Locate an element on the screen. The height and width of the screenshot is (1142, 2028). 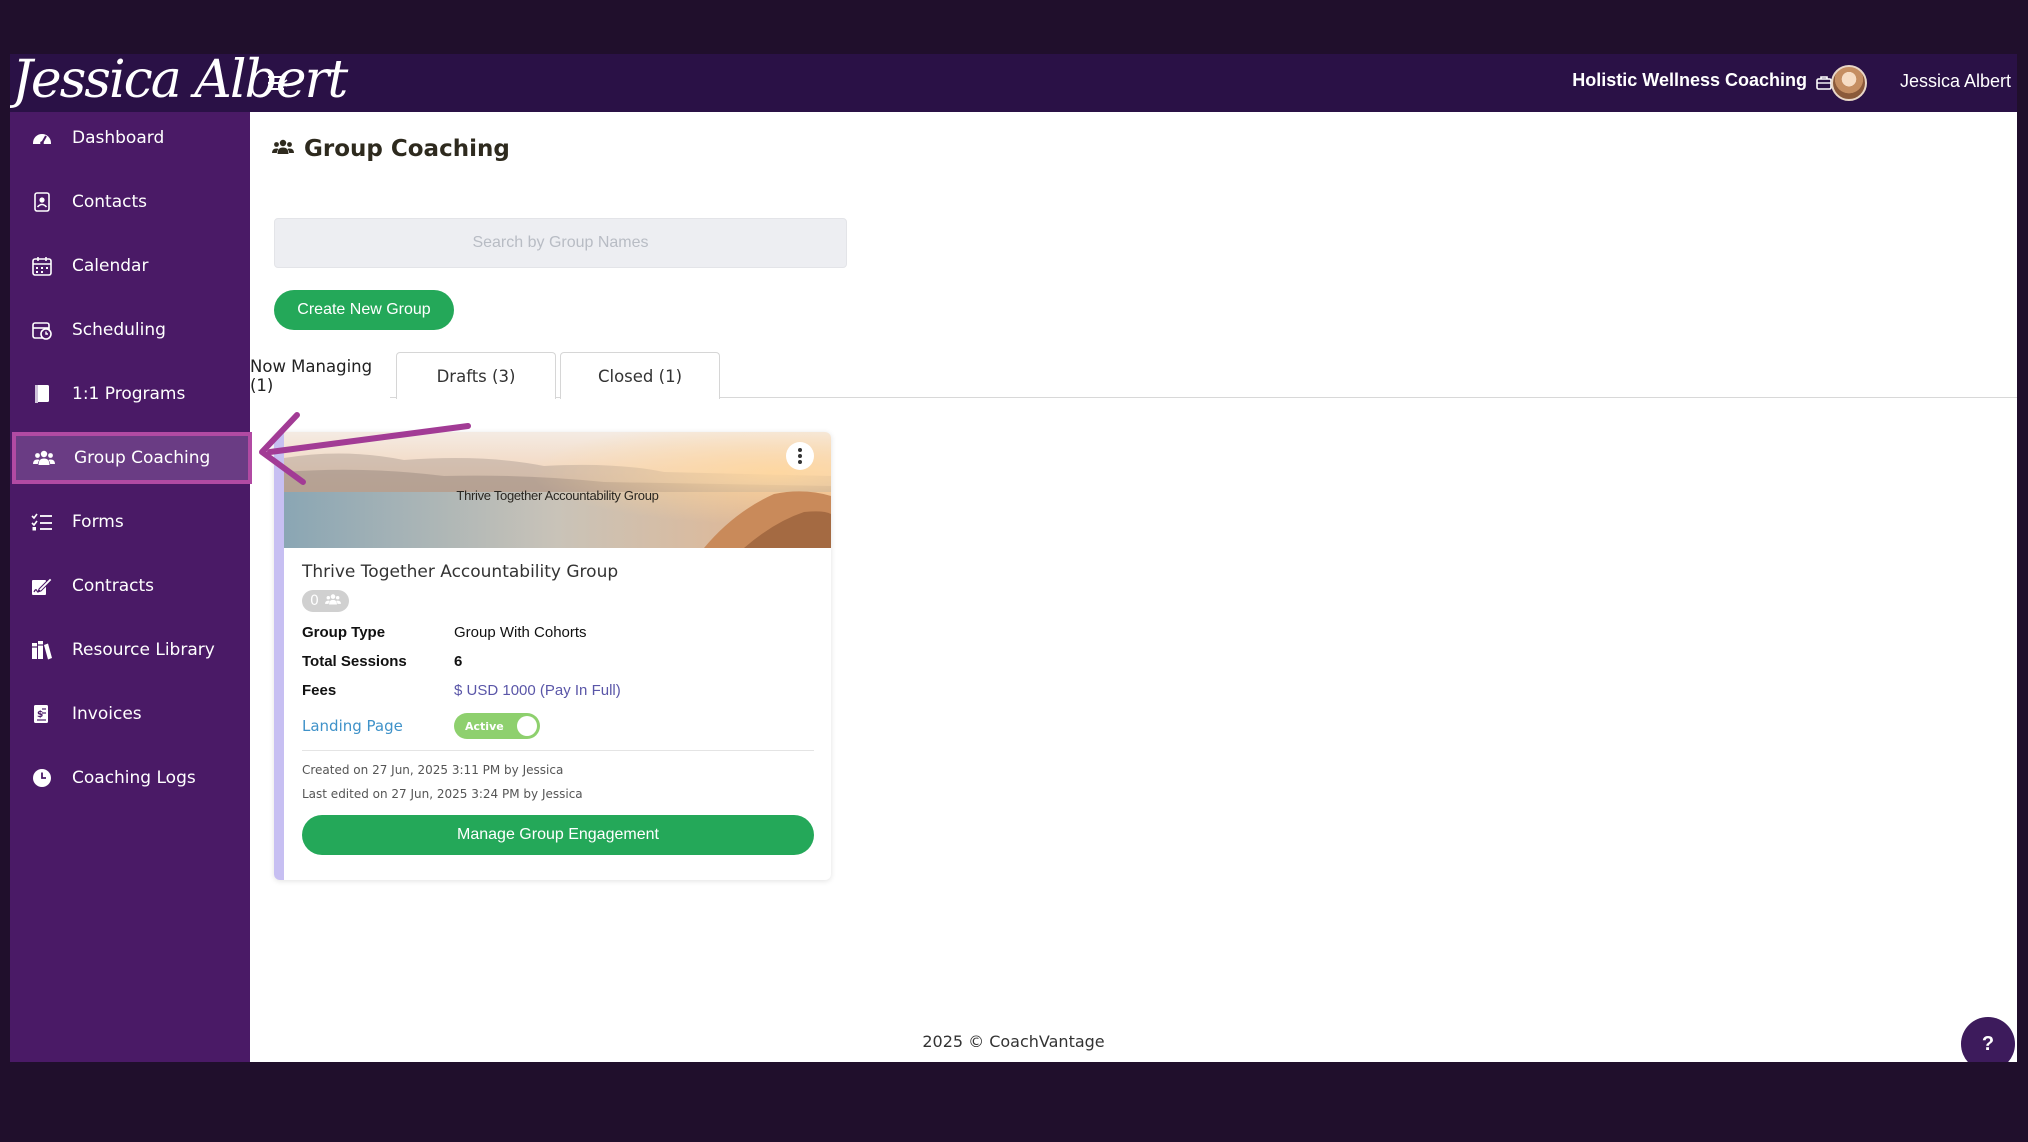
book-icon is located at coordinates (42, 394).